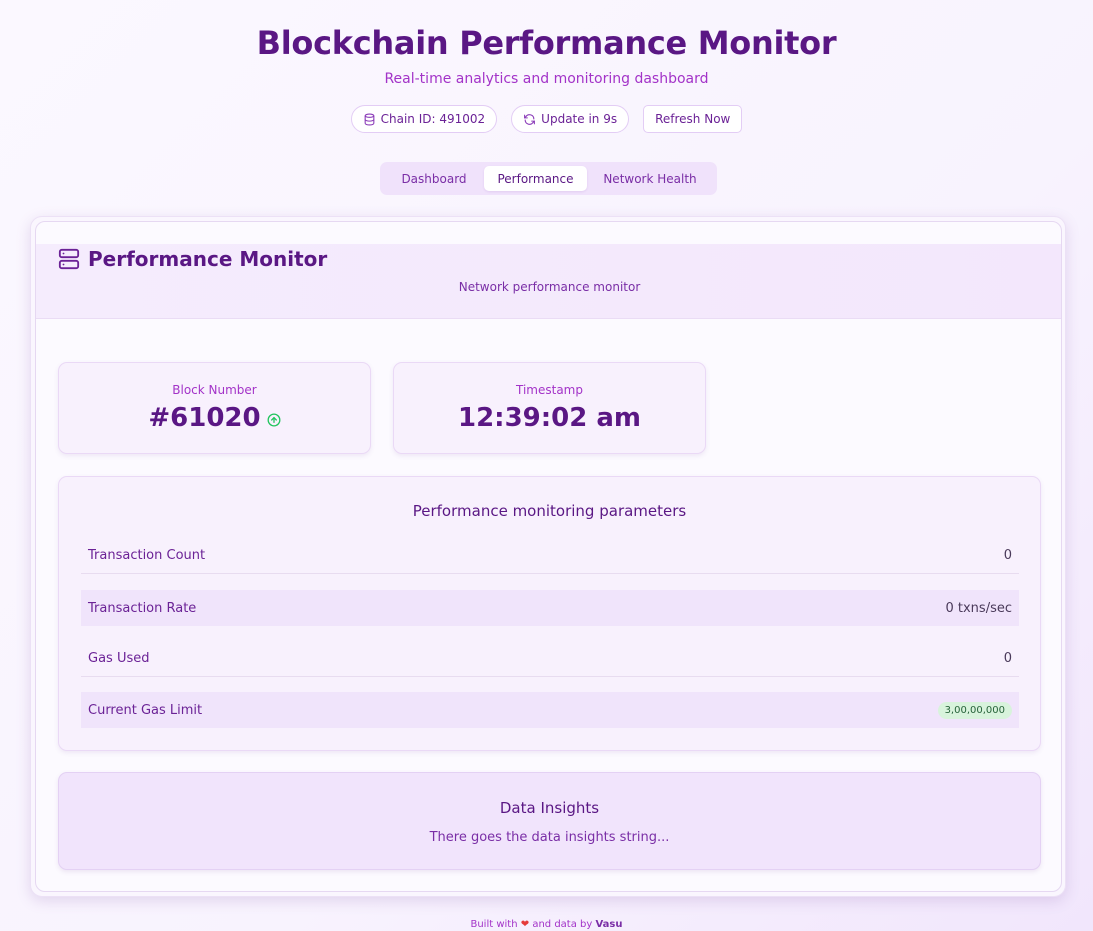 The height and width of the screenshot is (931, 1093). What do you see at coordinates (549, 390) in the screenshot?
I see `timestamp-label: Timestamp` at bounding box center [549, 390].